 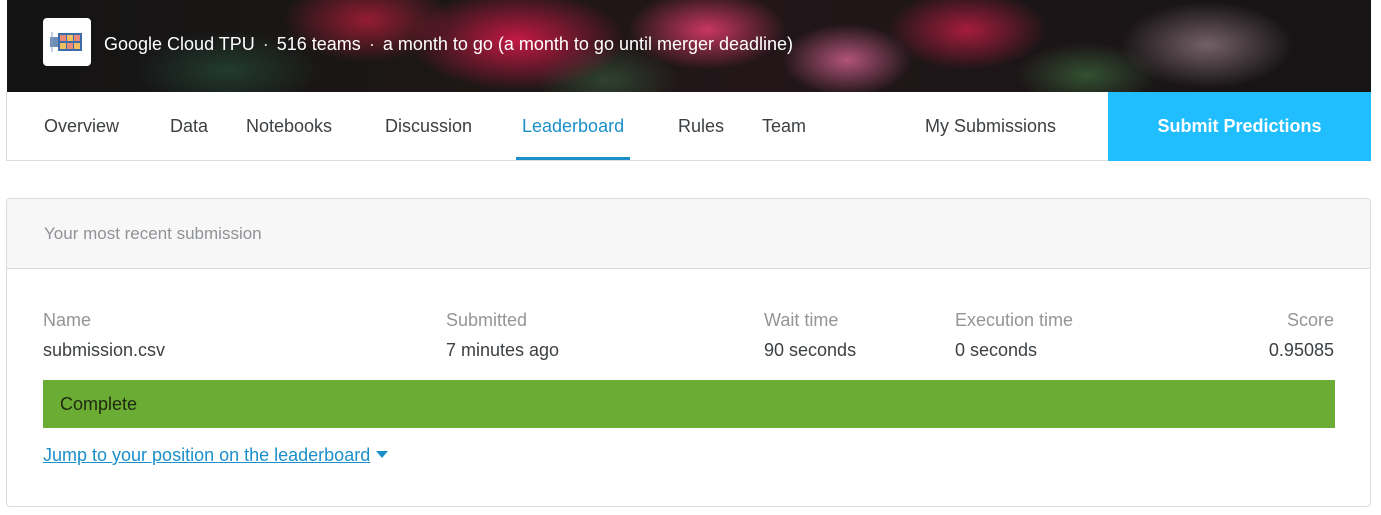 I want to click on col-score: Score 0.95085, so click(x=1301, y=335).